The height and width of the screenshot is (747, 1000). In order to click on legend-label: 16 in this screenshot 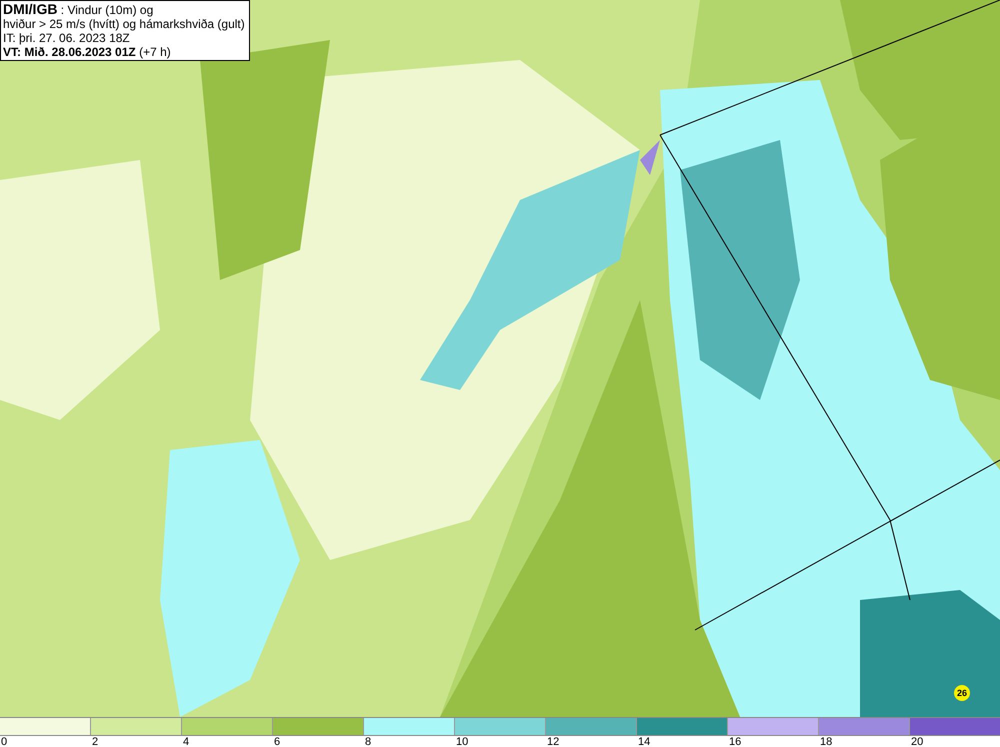, I will do `click(735, 741)`.